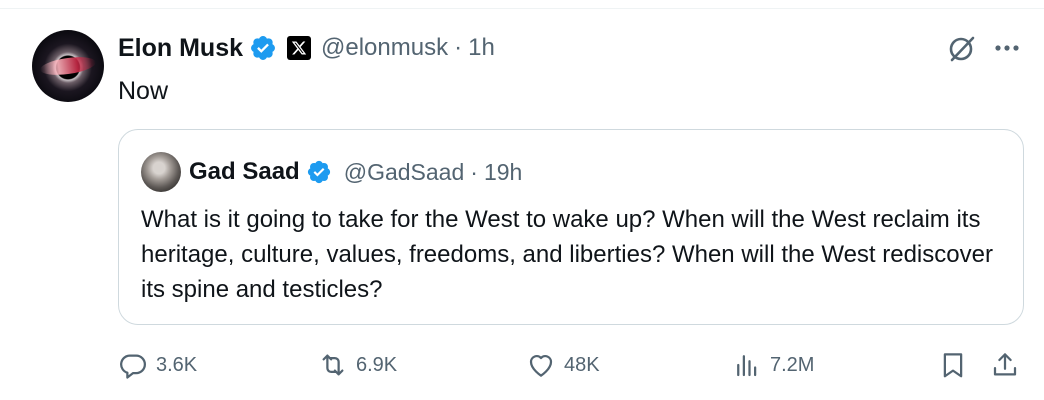  What do you see at coordinates (962, 49) in the screenshot?
I see `grok-icon` at bounding box center [962, 49].